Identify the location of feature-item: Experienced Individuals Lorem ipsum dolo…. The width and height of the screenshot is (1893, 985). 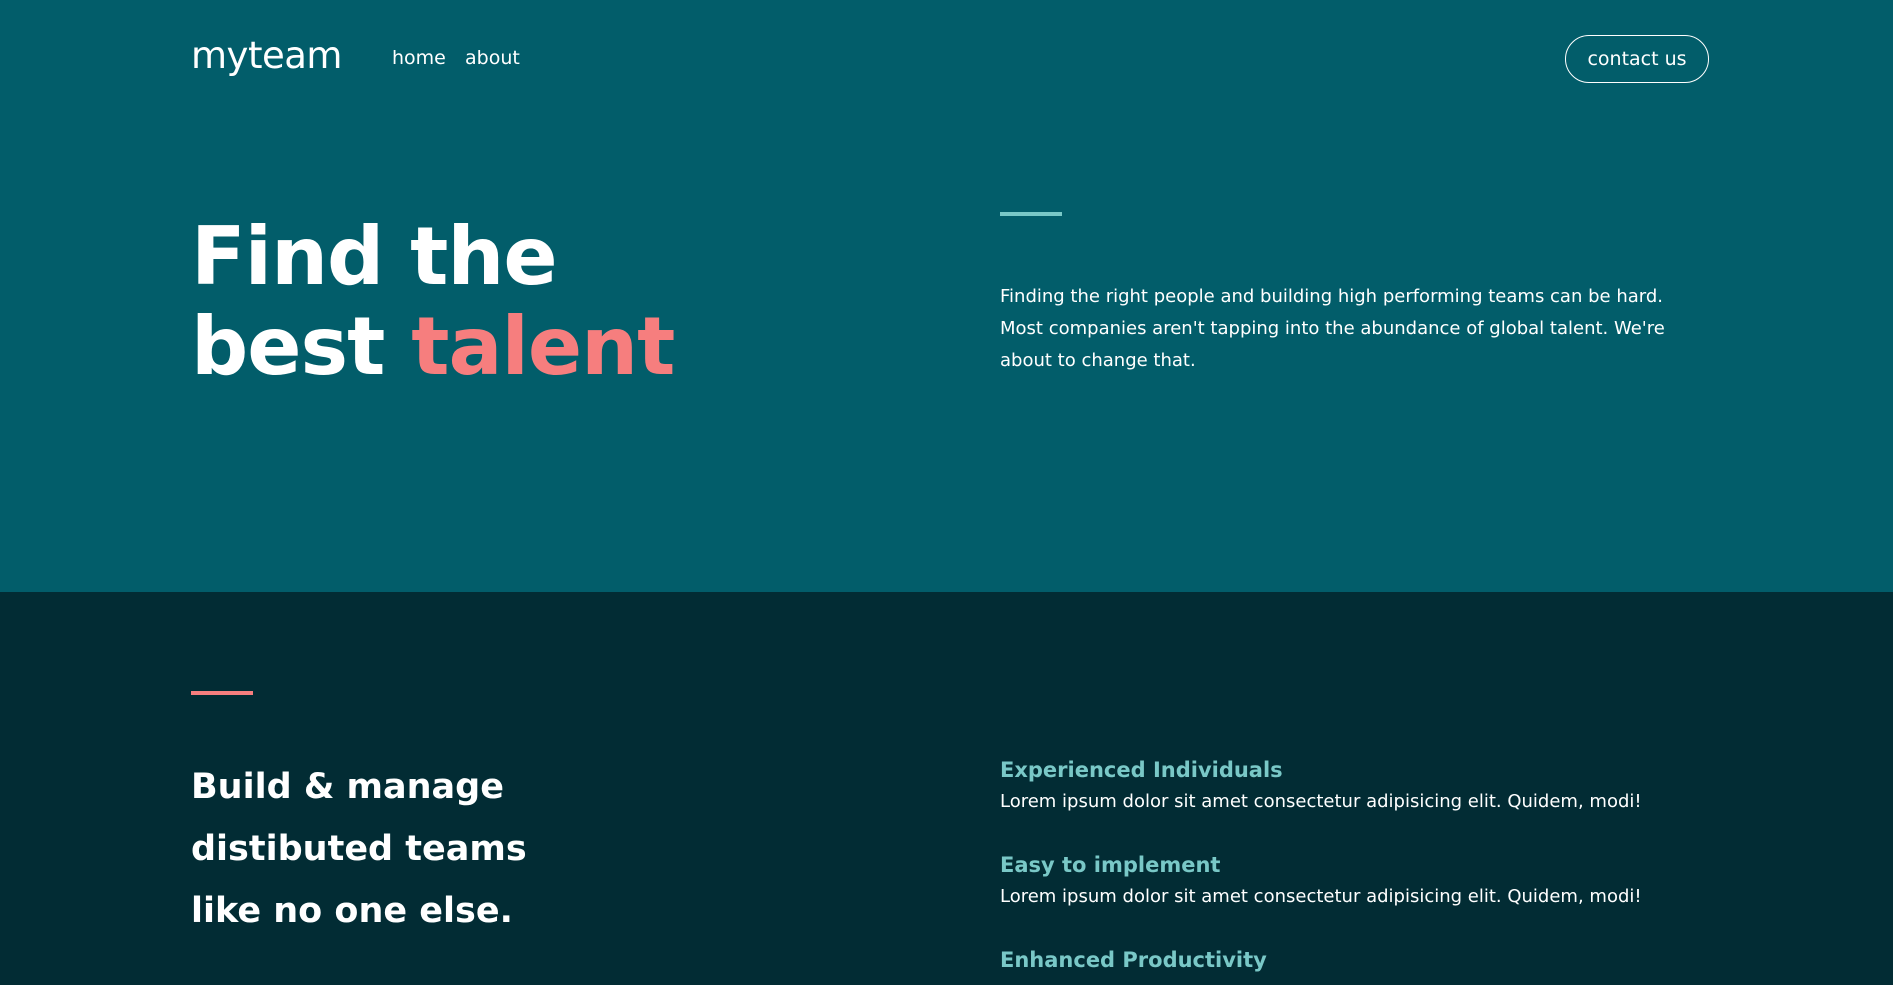
(1360, 785).